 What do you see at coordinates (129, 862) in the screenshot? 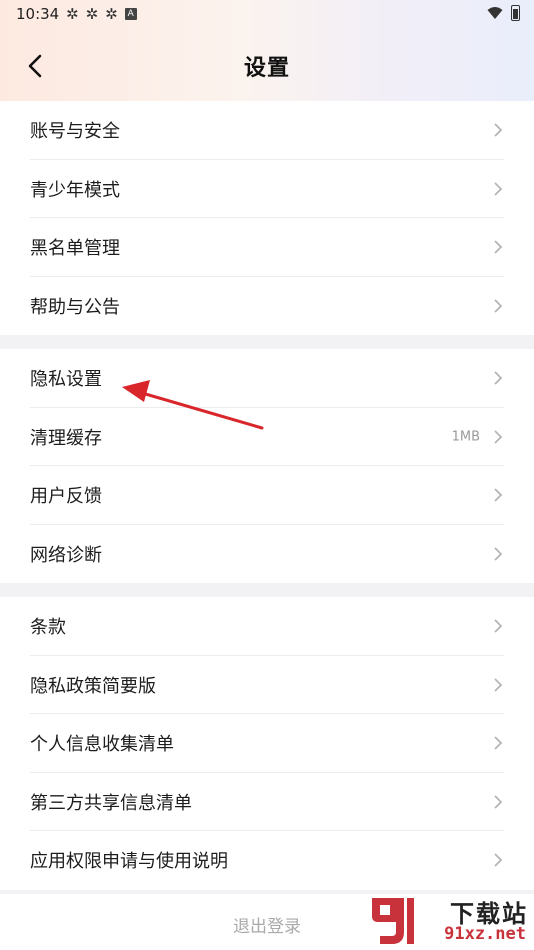
I see `row-label: 应用权限申请与使用说明` at bounding box center [129, 862].